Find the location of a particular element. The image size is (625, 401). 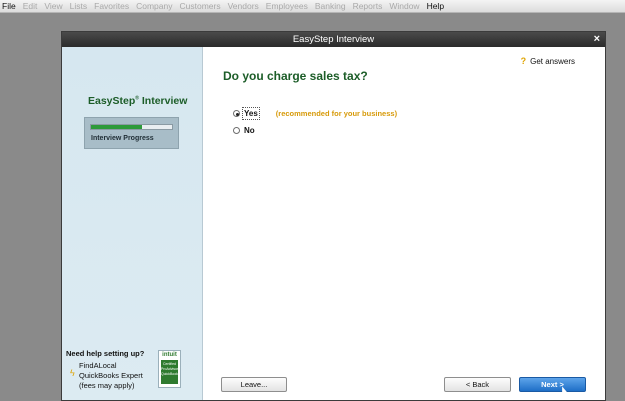

close-button: × is located at coordinates (597, 39).